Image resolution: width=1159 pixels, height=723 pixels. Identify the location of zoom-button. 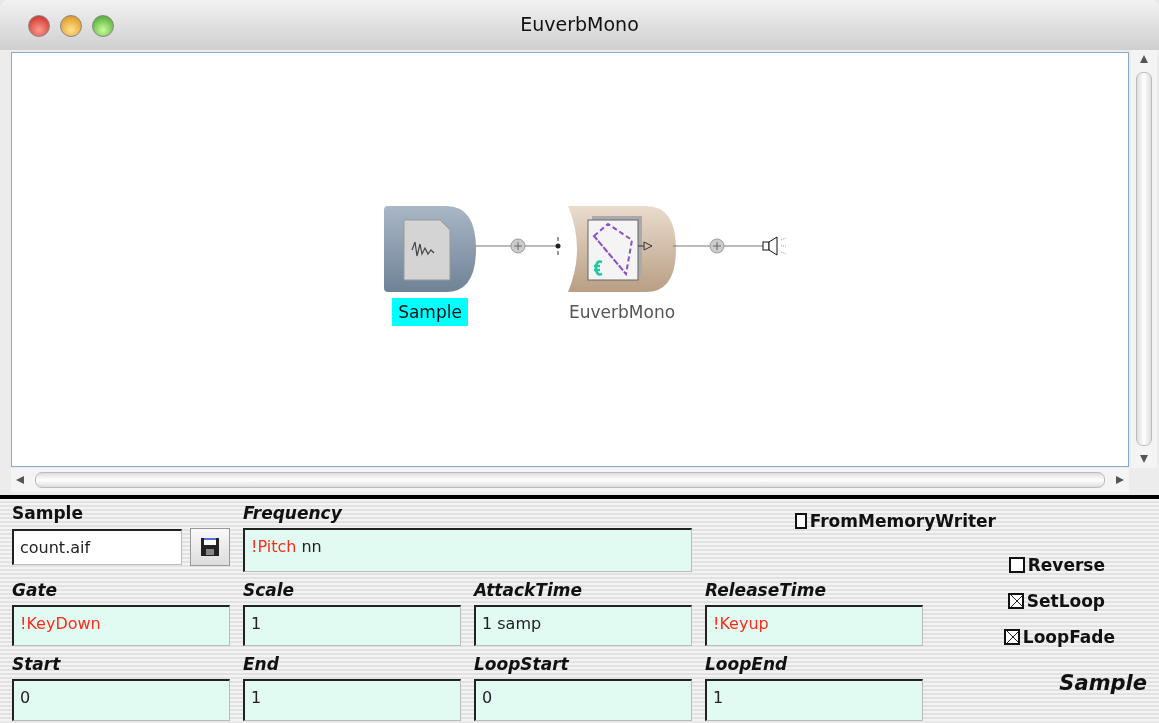
(103, 26).